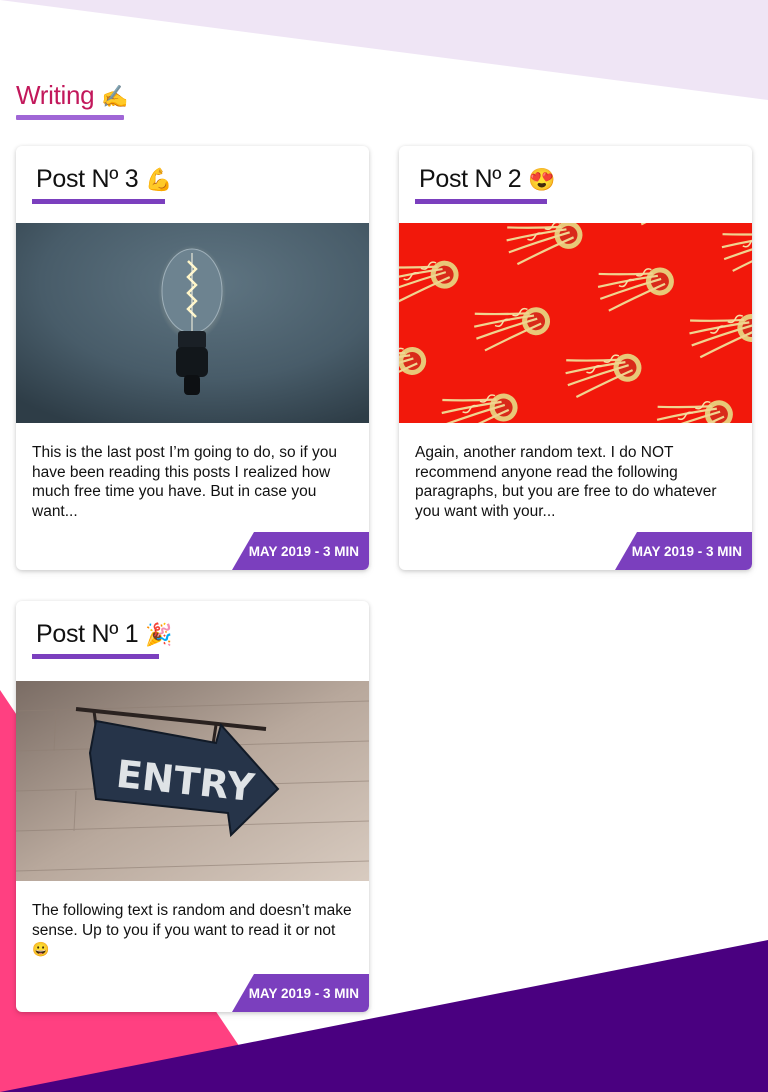 Image resolution: width=768 pixels, height=1092 pixels. What do you see at coordinates (41, 949) in the screenshot?
I see `grinning-face-icon: 😀` at bounding box center [41, 949].